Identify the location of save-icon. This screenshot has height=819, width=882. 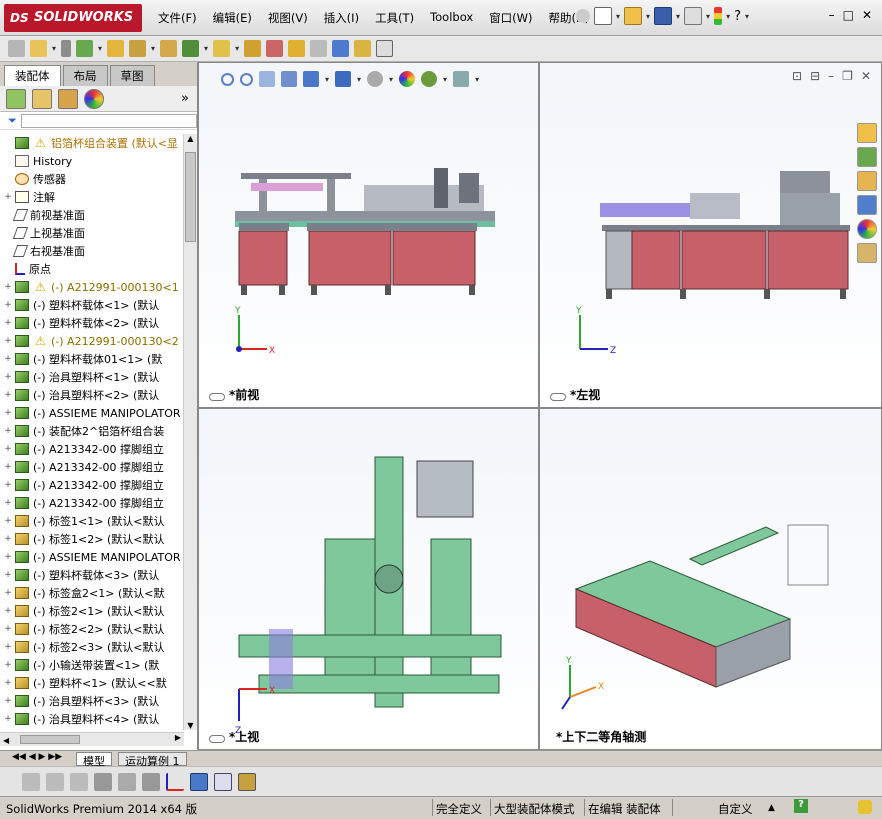
(663, 16).